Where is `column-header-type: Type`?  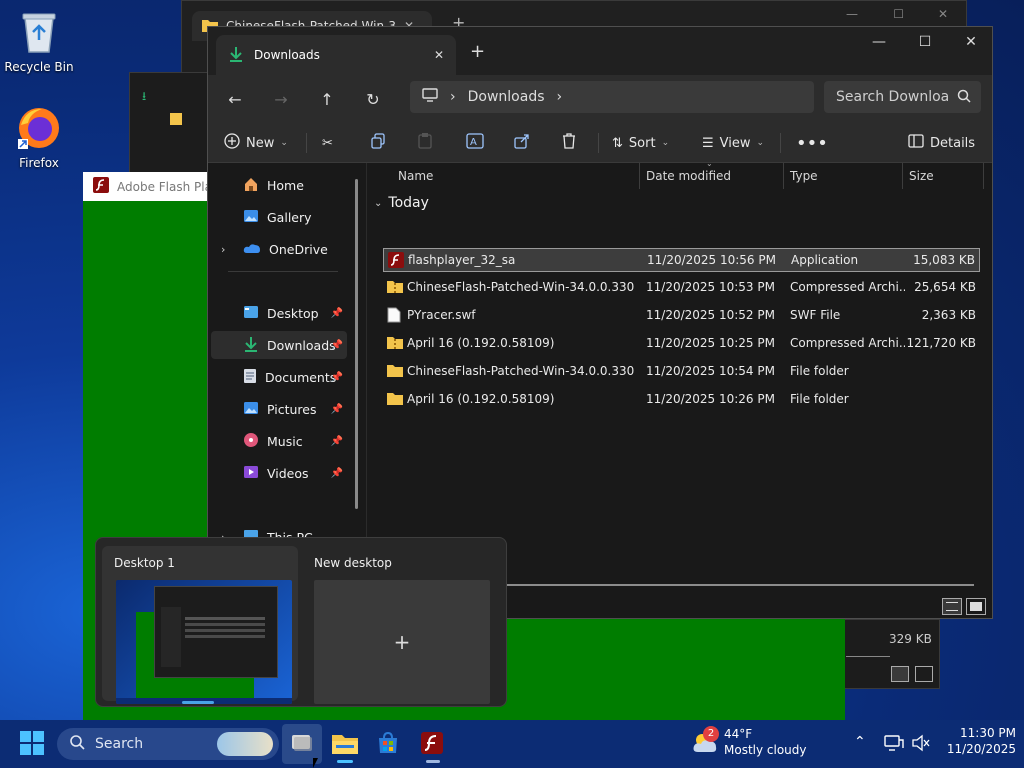
column-header-type: Type is located at coordinates (804, 176).